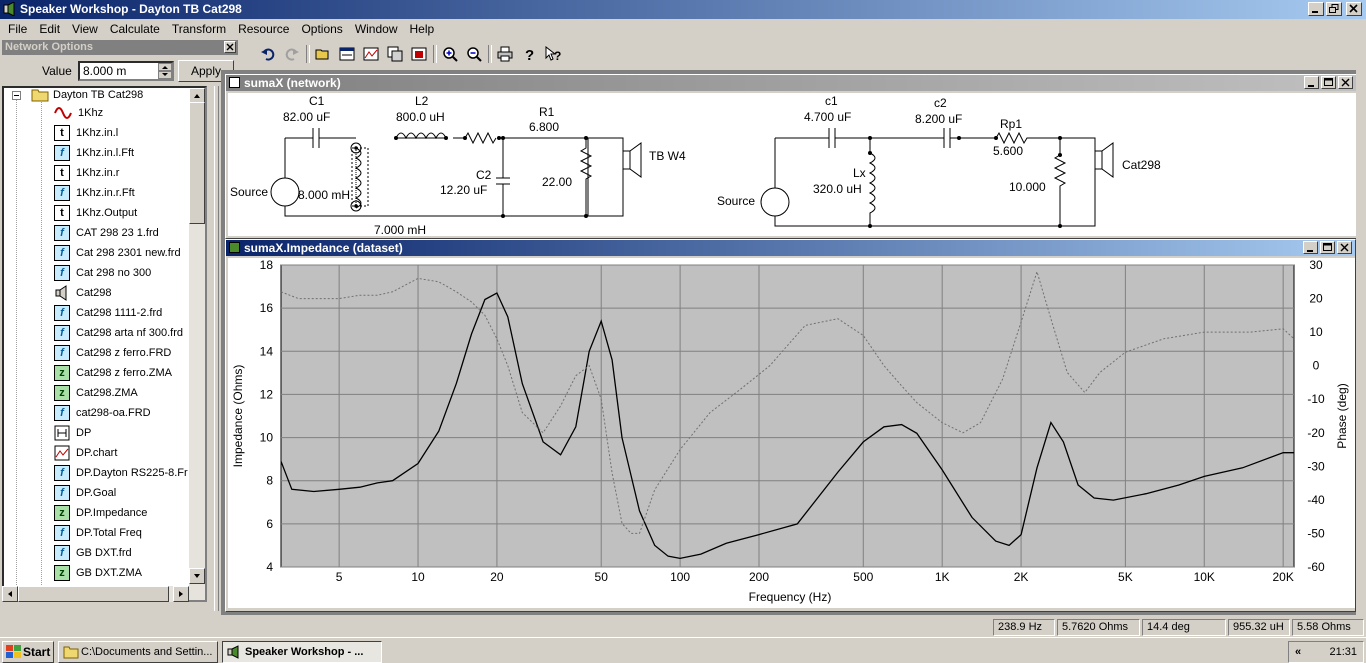 The width and height of the screenshot is (1366, 663). Describe the element at coordinates (1327, 247) in the screenshot. I see `chart-maximize-button` at that location.